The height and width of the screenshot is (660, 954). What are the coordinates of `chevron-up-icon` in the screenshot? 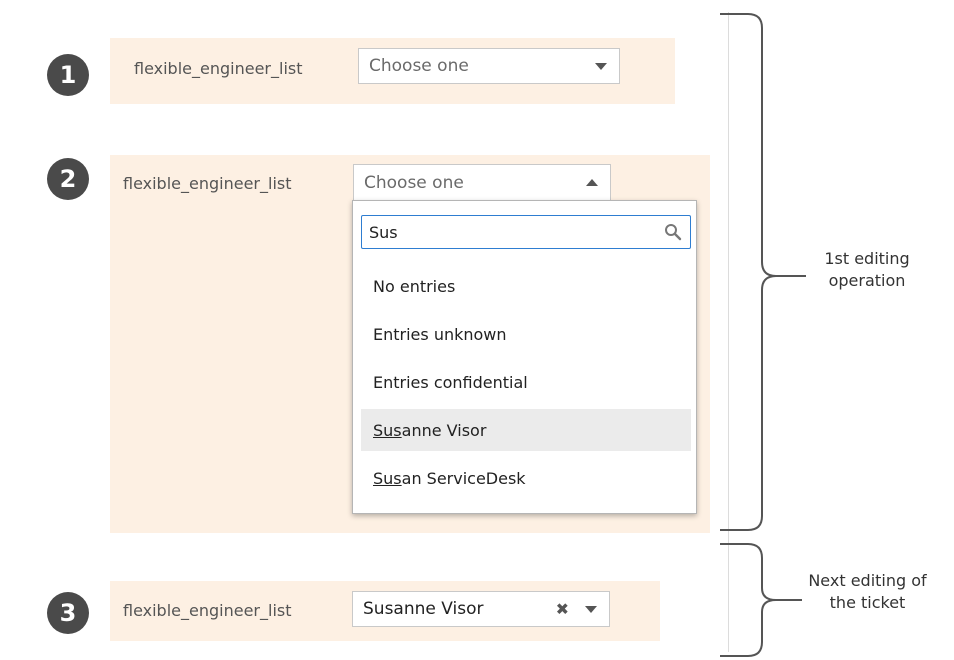 It's located at (592, 182).